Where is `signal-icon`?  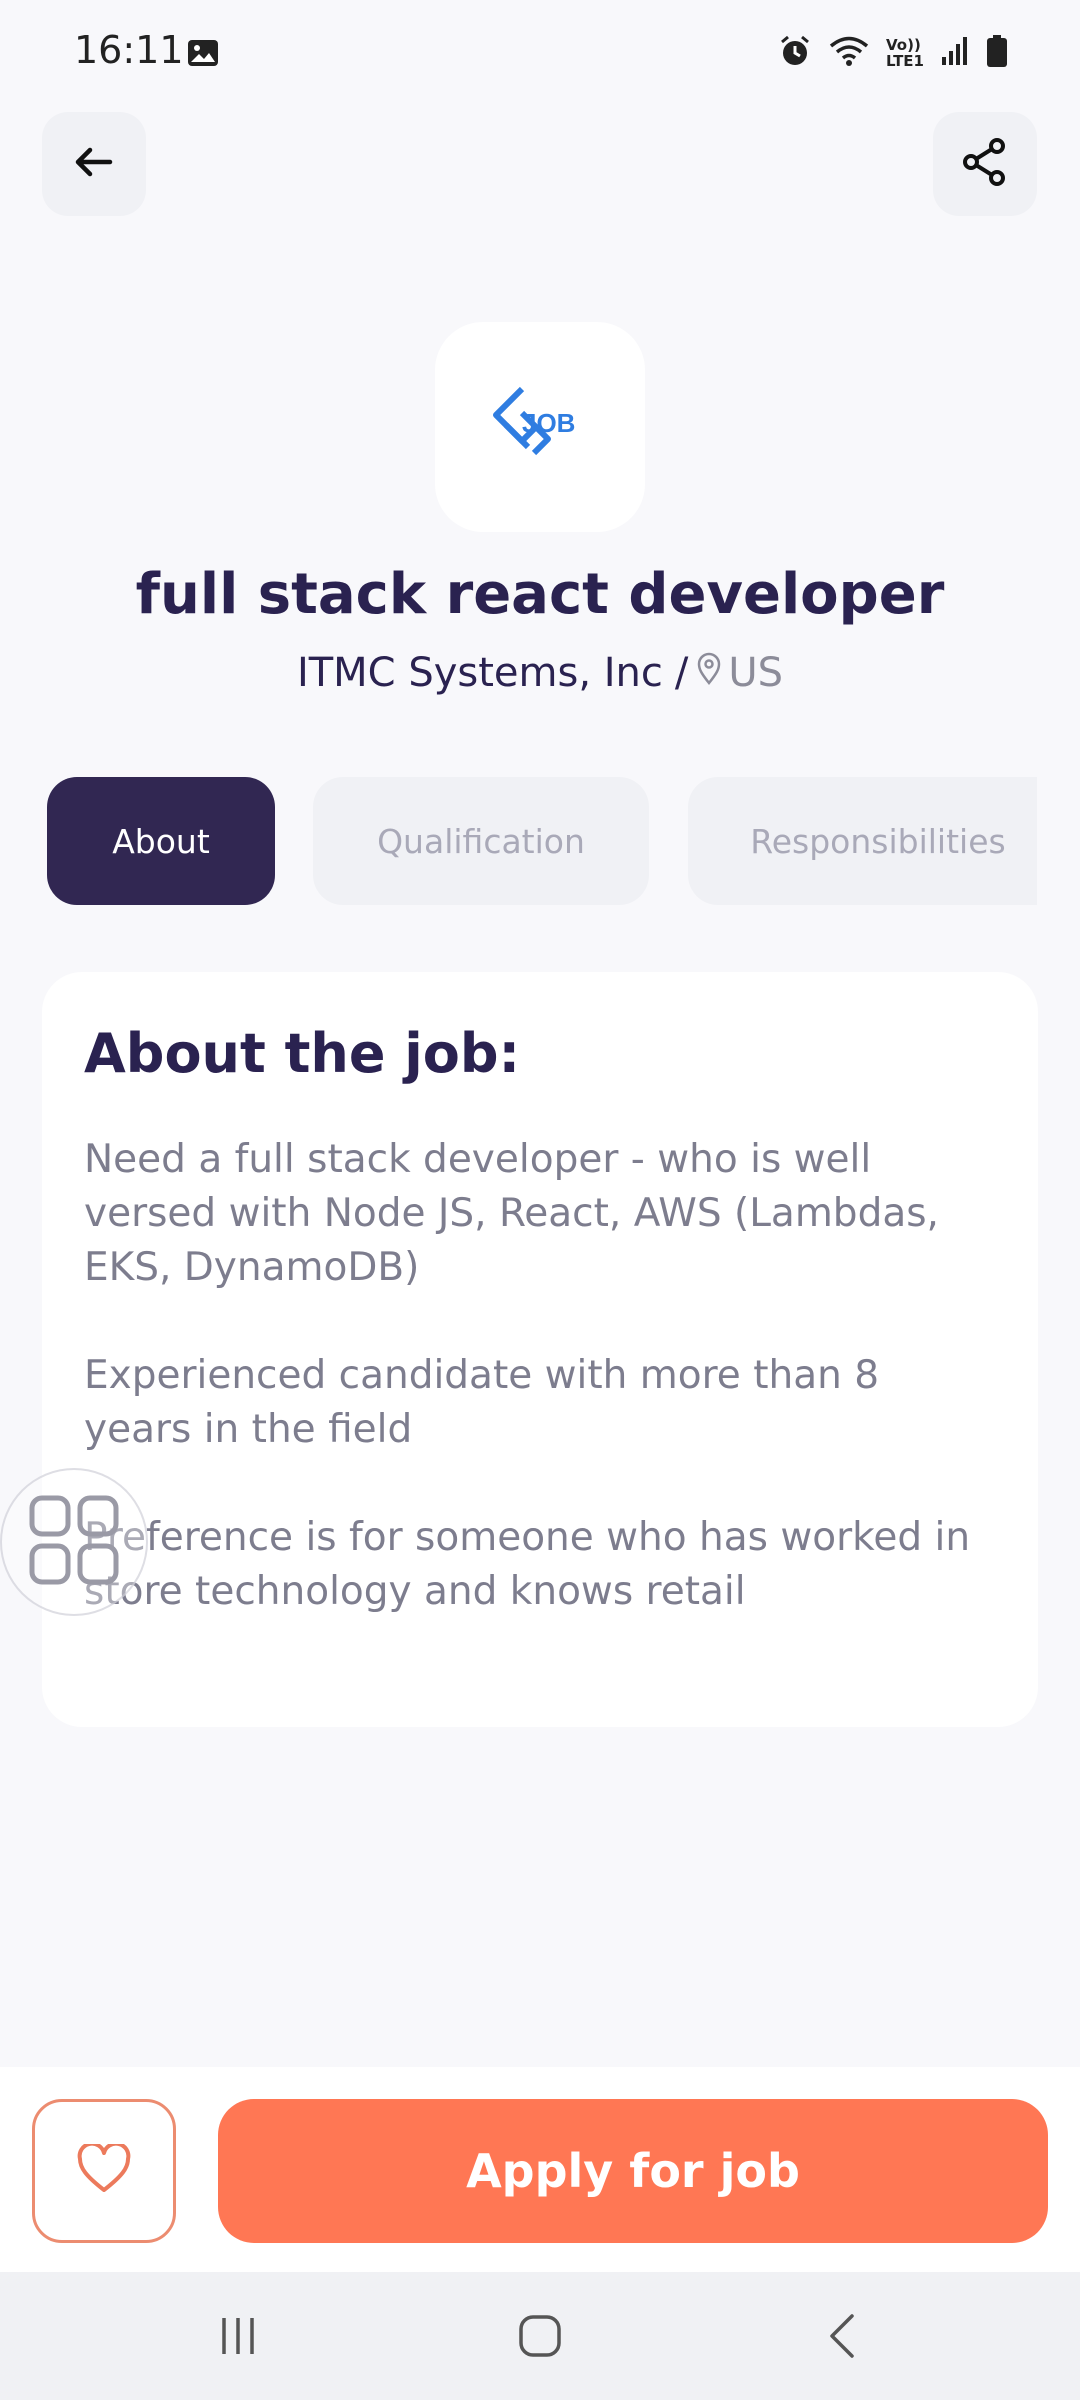 signal-icon is located at coordinates (955, 53).